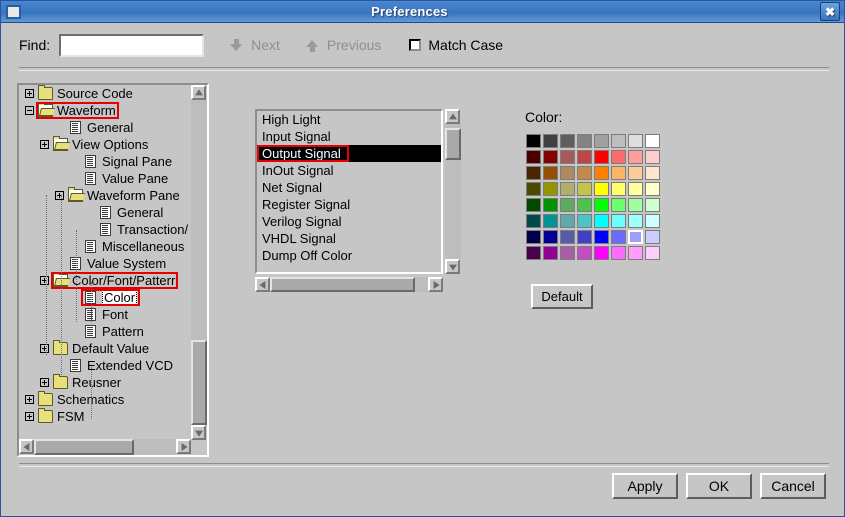 The height and width of the screenshot is (517, 845). I want to click on collapse-minus-icon, so click(29, 110).